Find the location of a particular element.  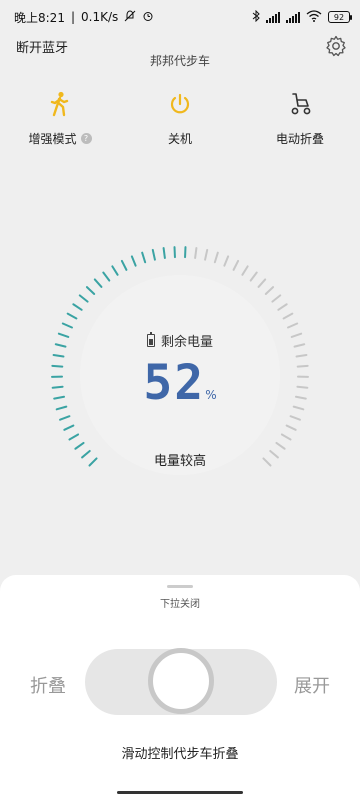

page-title: 邦邦代步车 is located at coordinates (179, 61).